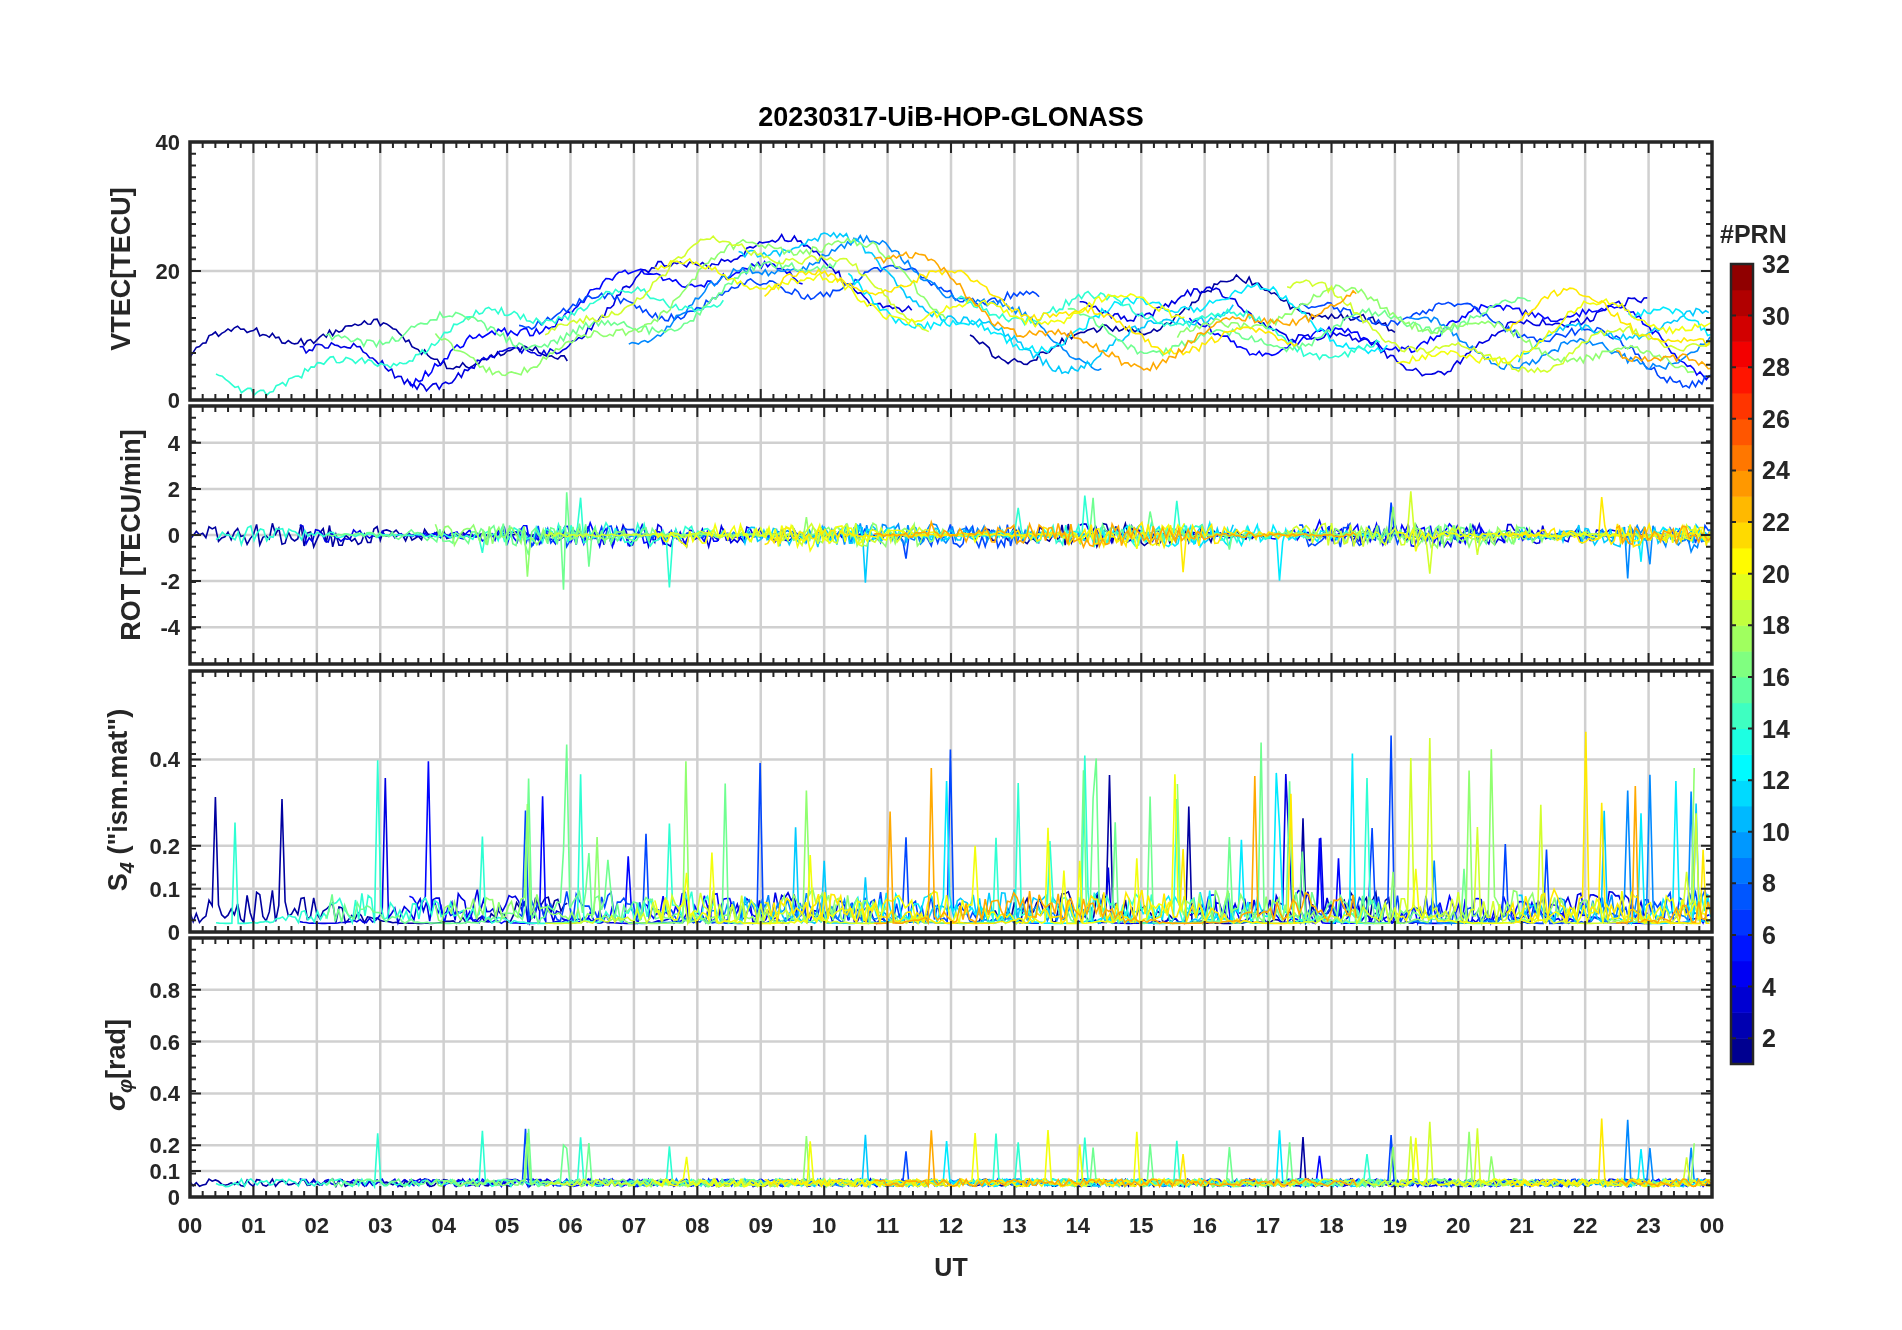 The height and width of the screenshot is (1330, 1902). What do you see at coordinates (887, 1225) in the screenshot?
I see `tick-label: 11` at bounding box center [887, 1225].